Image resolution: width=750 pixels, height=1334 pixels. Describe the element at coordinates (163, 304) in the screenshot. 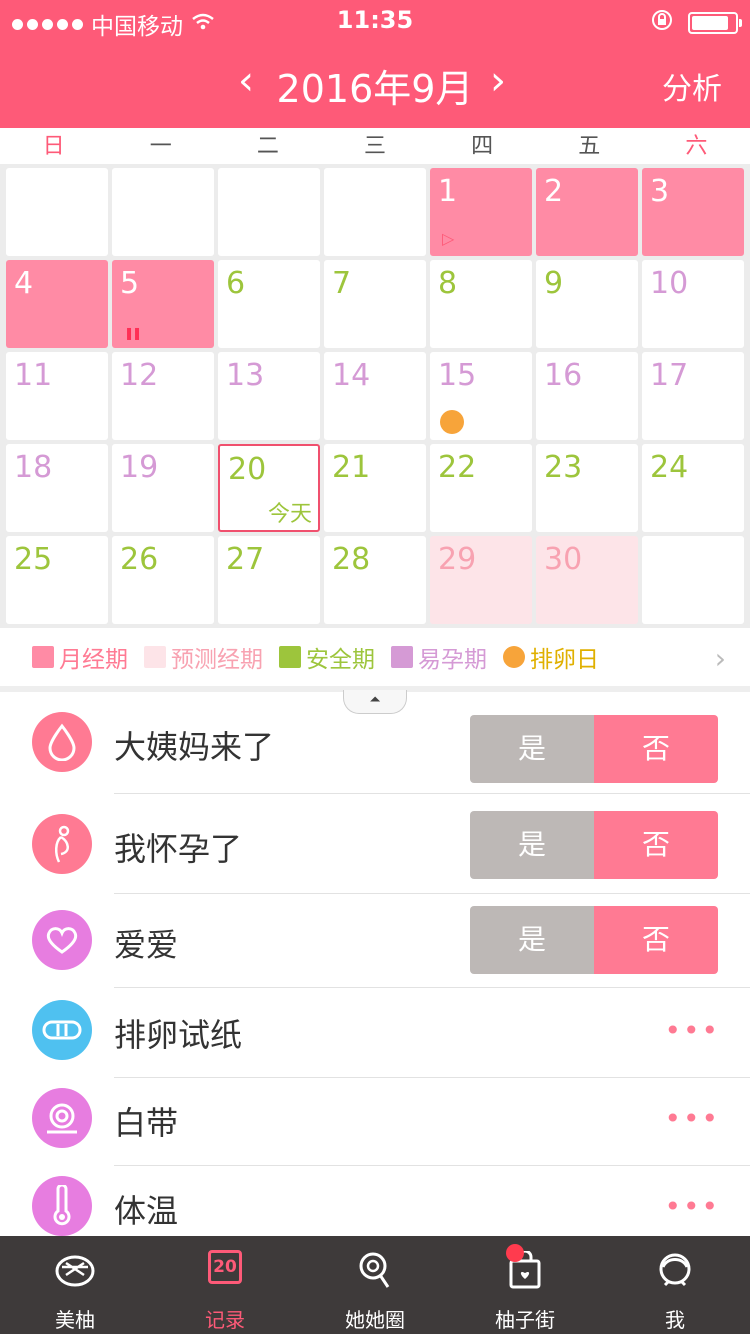

I see `calendar-day-5: 5 ❚❚` at that location.